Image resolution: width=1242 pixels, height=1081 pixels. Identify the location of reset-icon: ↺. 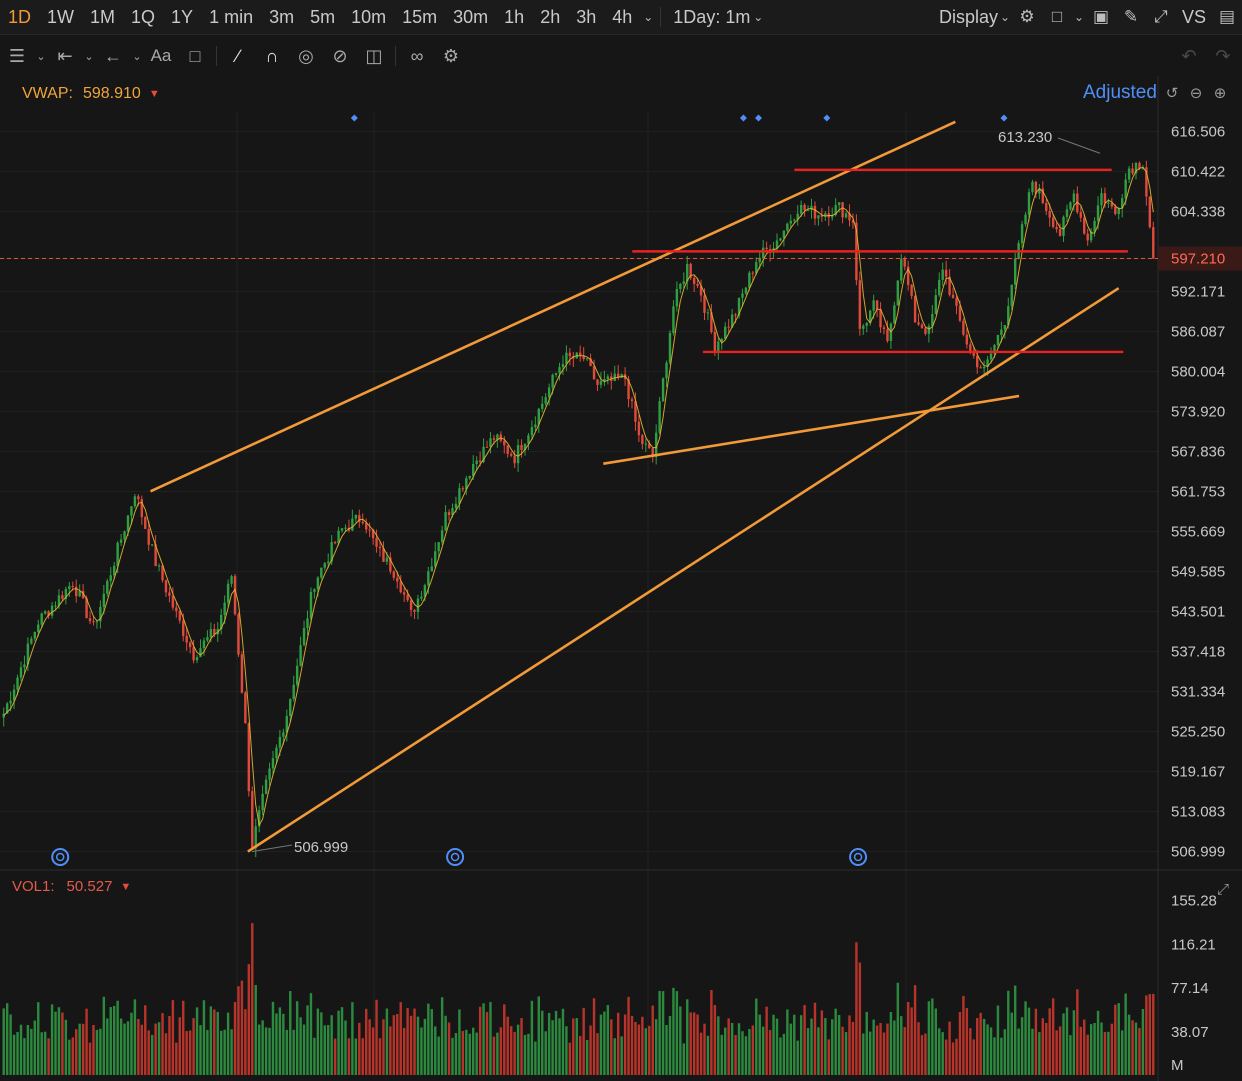
(1172, 93).